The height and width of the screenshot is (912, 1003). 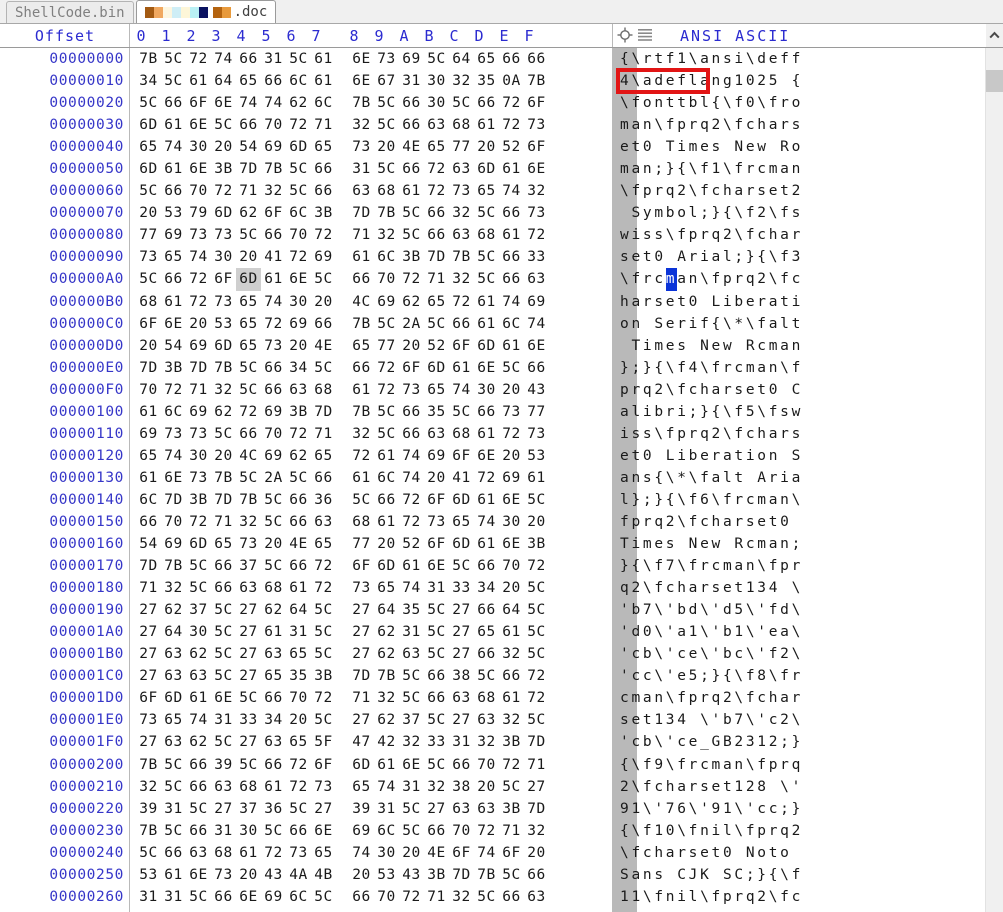 What do you see at coordinates (797, 169) in the screenshot?
I see `ascii-char: n` at bounding box center [797, 169].